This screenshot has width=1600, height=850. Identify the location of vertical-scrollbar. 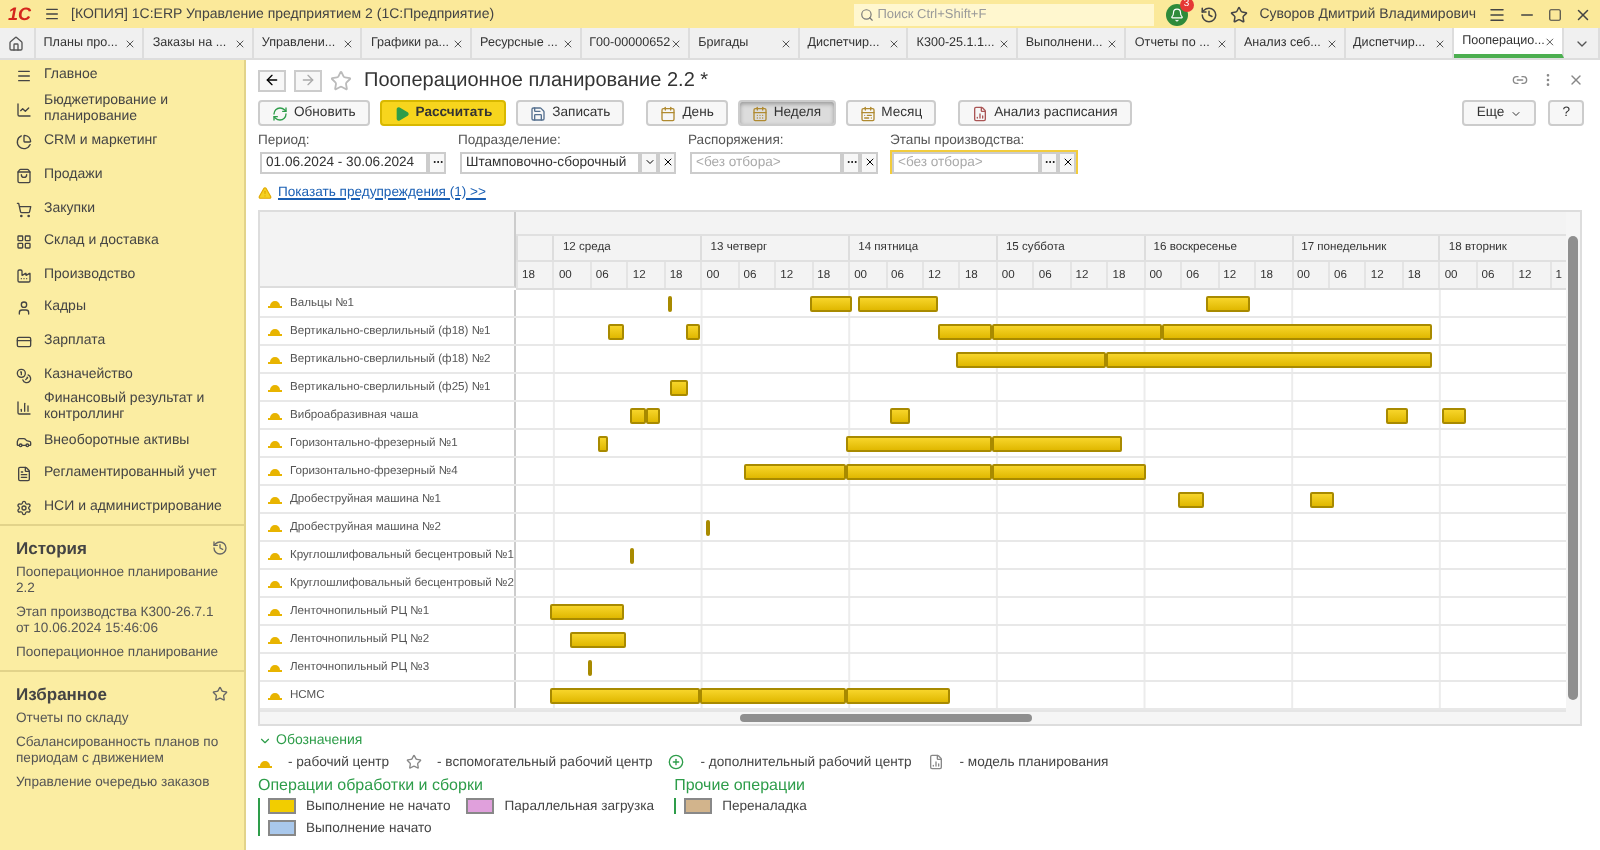
(1573, 468).